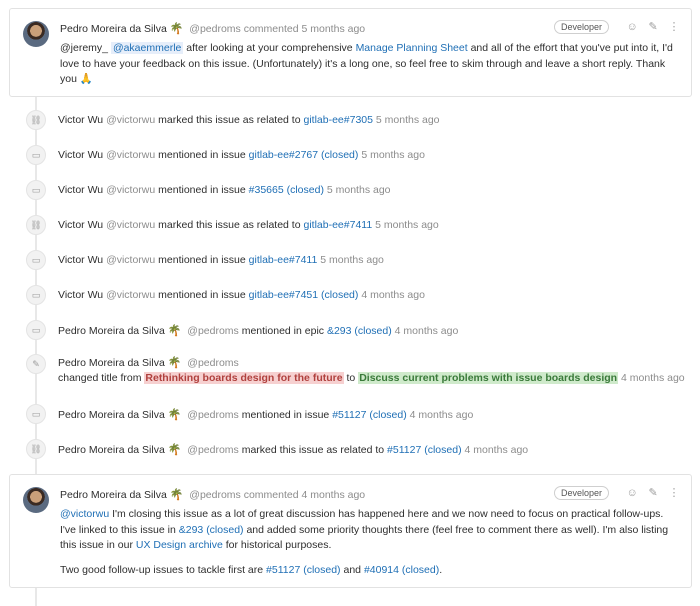 This screenshot has height=606, width=700. Describe the element at coordinates (337, 120) in the screenshot. I see `issue-ref-link: gitlab-ee#7305` at that location.